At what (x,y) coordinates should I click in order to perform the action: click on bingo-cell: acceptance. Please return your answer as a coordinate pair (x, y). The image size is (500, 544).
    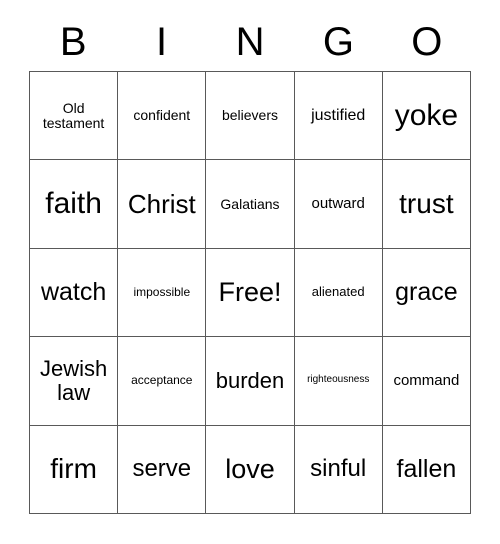
    Looking at the image, I should click on (162, 381).